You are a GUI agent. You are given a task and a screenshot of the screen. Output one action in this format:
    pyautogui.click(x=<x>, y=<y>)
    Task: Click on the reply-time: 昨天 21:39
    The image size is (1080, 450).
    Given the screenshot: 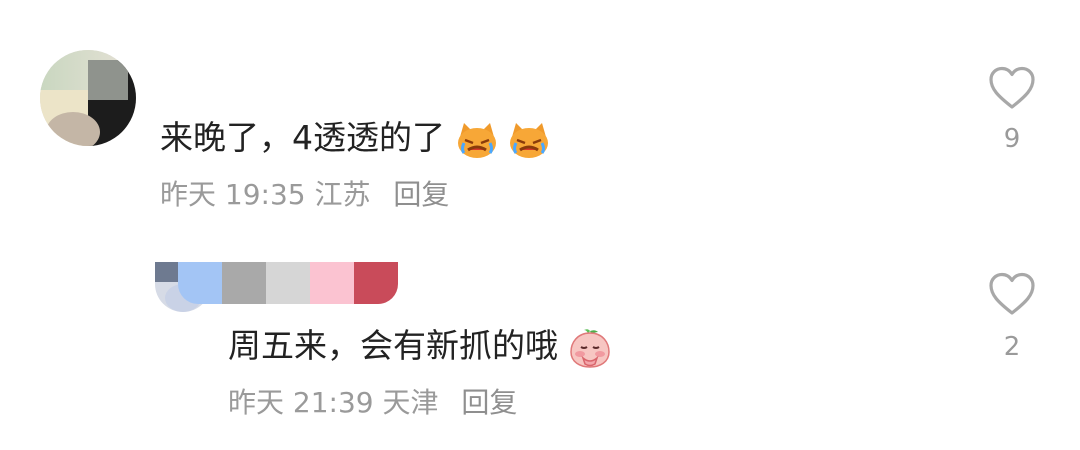 What is the action you would take?
    pyautogui.click(x=301, y=402)
    